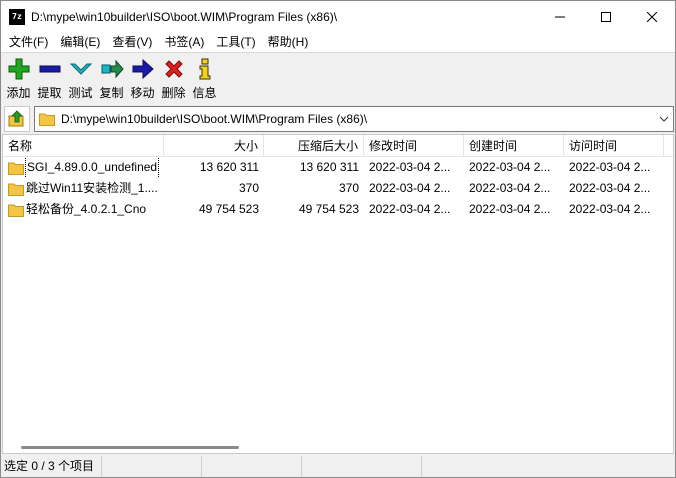 This screenshot has width=676, height=478. Describe the element at coordinates (49, 93) in the screenshot. I see `extract-label: 提取` at that location.